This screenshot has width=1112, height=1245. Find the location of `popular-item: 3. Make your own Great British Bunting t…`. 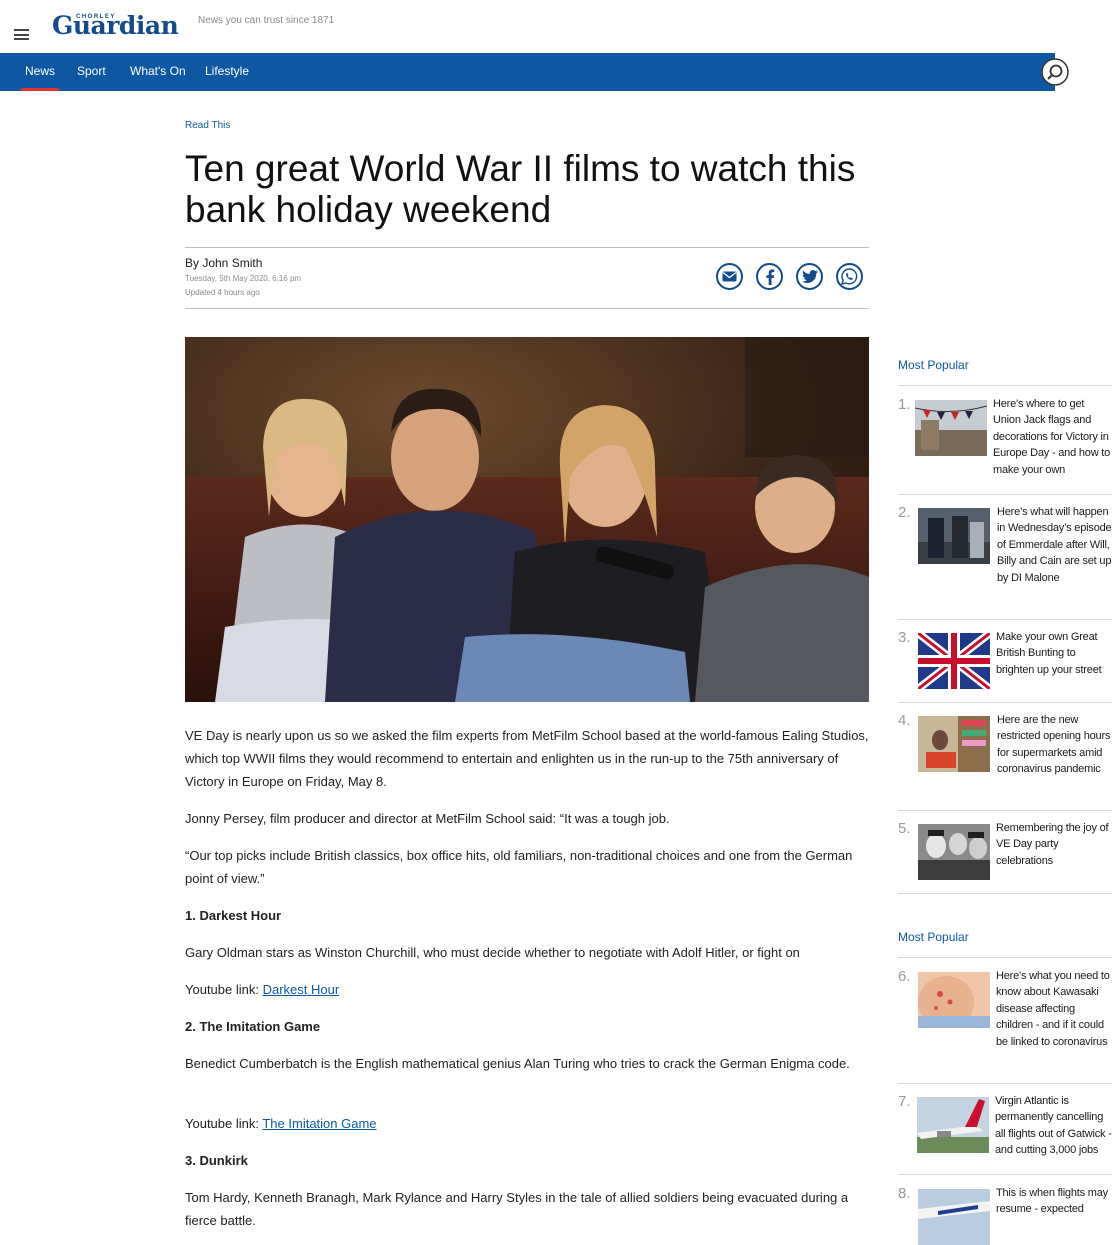

popular-item: 3. Make your own Great British Bunting t… is located at coordinates (1005, 661).